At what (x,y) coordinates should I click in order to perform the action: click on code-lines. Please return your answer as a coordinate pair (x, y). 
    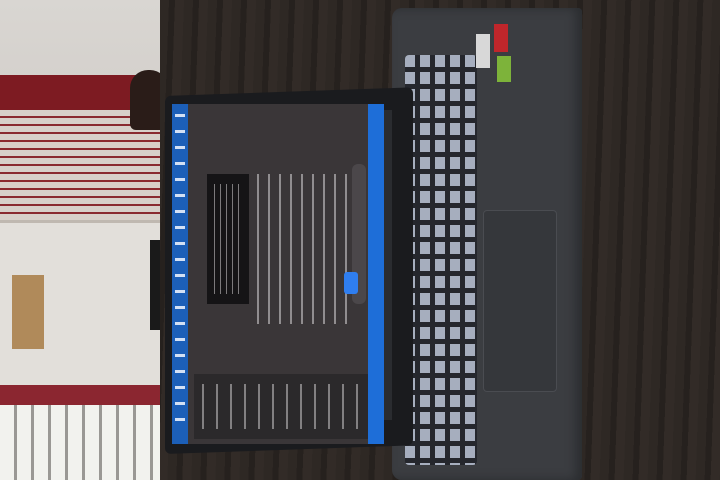
    Looking at the image, I should click on (228, 239).